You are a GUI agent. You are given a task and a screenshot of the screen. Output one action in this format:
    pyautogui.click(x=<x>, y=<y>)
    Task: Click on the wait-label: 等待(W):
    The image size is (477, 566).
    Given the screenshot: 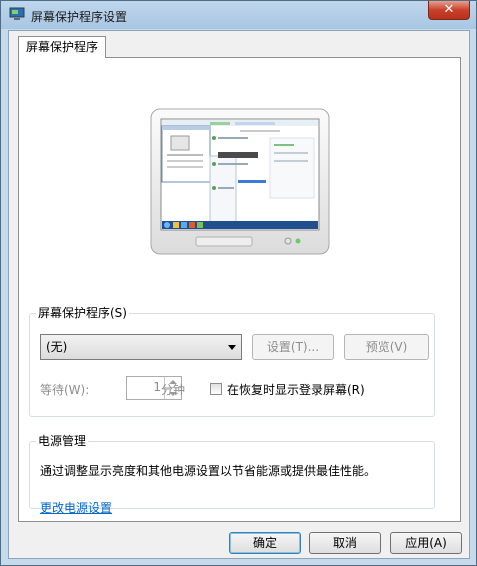 What is the action you would take?
    pyautogui.click(x=65, y=390)
    